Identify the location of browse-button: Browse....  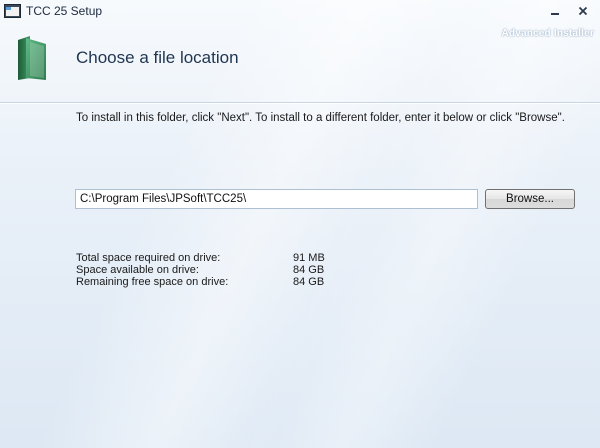
(530, 199).